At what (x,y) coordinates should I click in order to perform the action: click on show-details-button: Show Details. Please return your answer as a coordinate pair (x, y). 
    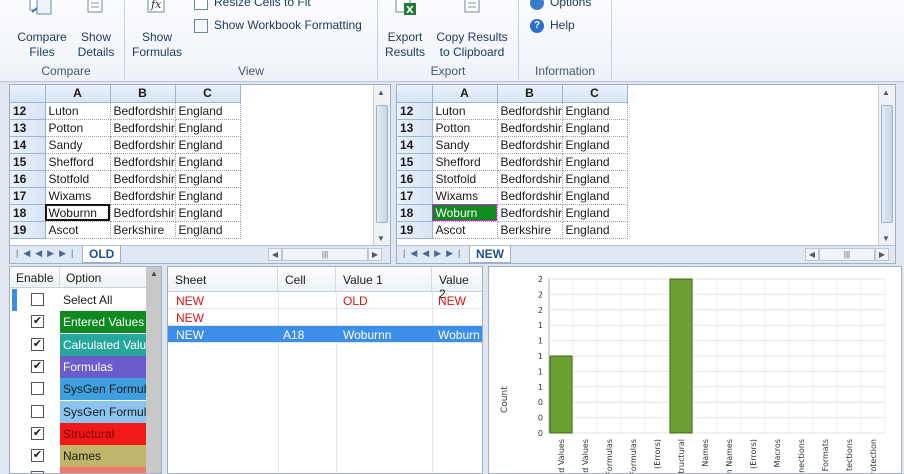
    Looking at the image, I should click on (96, 31).